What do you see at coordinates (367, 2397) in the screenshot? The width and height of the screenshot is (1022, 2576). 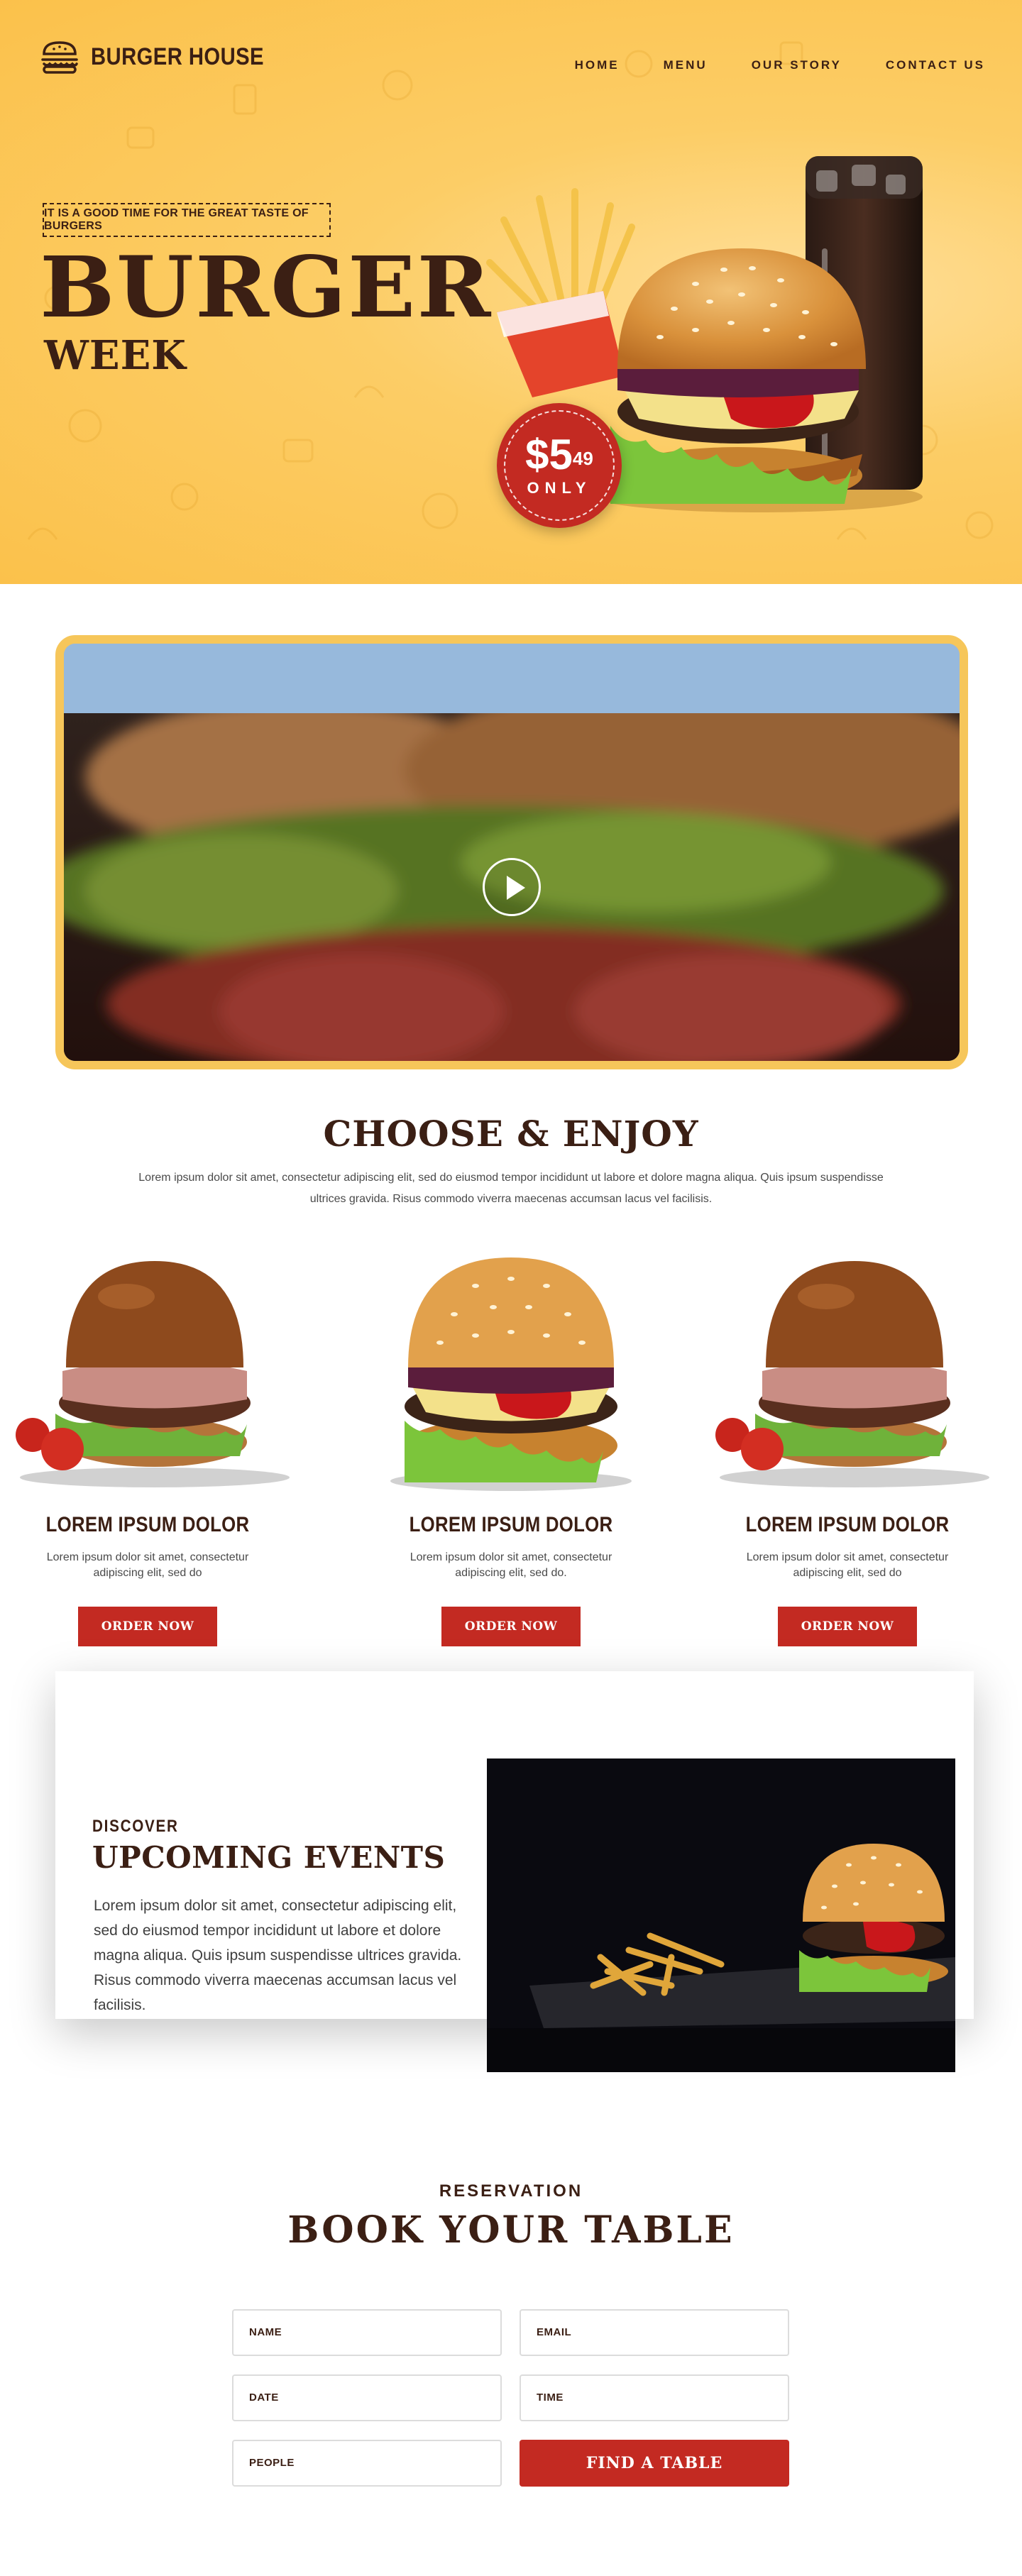 I see `date-field` at bounding box center [367, 2397].